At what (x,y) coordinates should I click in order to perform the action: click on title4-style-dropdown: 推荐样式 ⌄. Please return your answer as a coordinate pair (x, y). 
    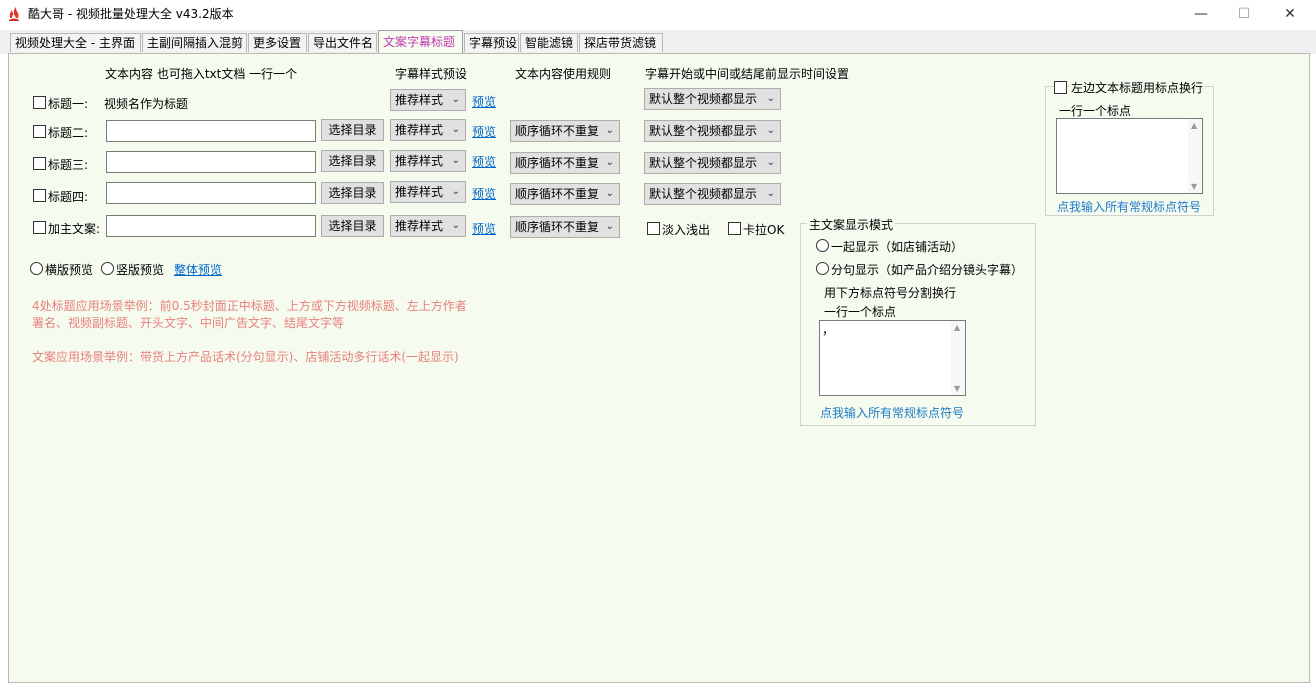
    Looking at the image, I should click on (428, 192).